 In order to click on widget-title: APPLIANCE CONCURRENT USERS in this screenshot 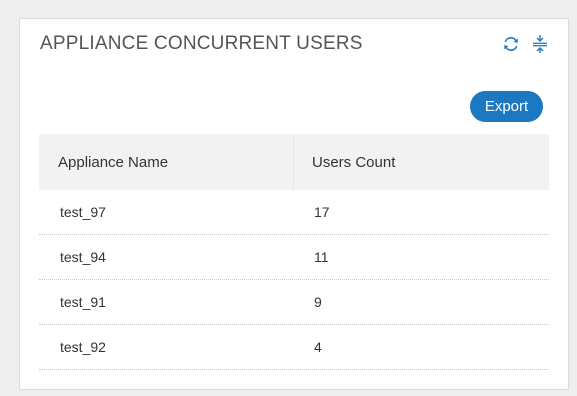, I will do `click(201, 43)`.